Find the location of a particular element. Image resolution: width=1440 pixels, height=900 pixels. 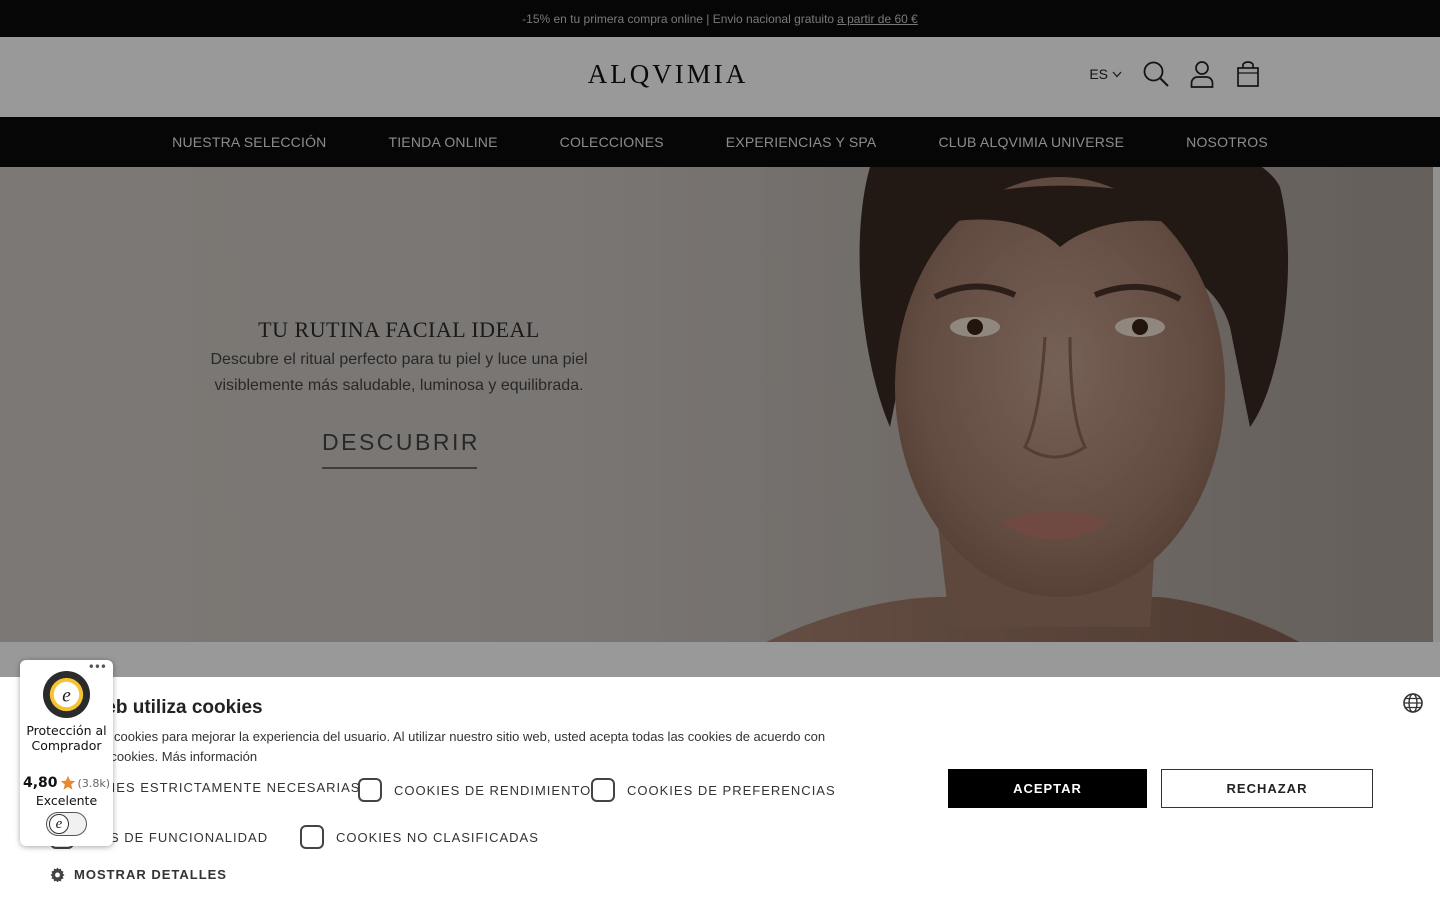

cookie-text-line-2: lítica de cookies. Más información is located at coordinates (482, 757).